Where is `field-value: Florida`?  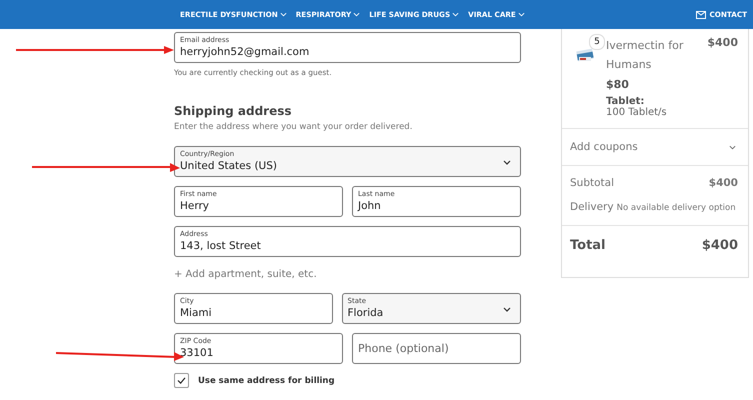
field-value: Florida is located at coordinates (366, 313).